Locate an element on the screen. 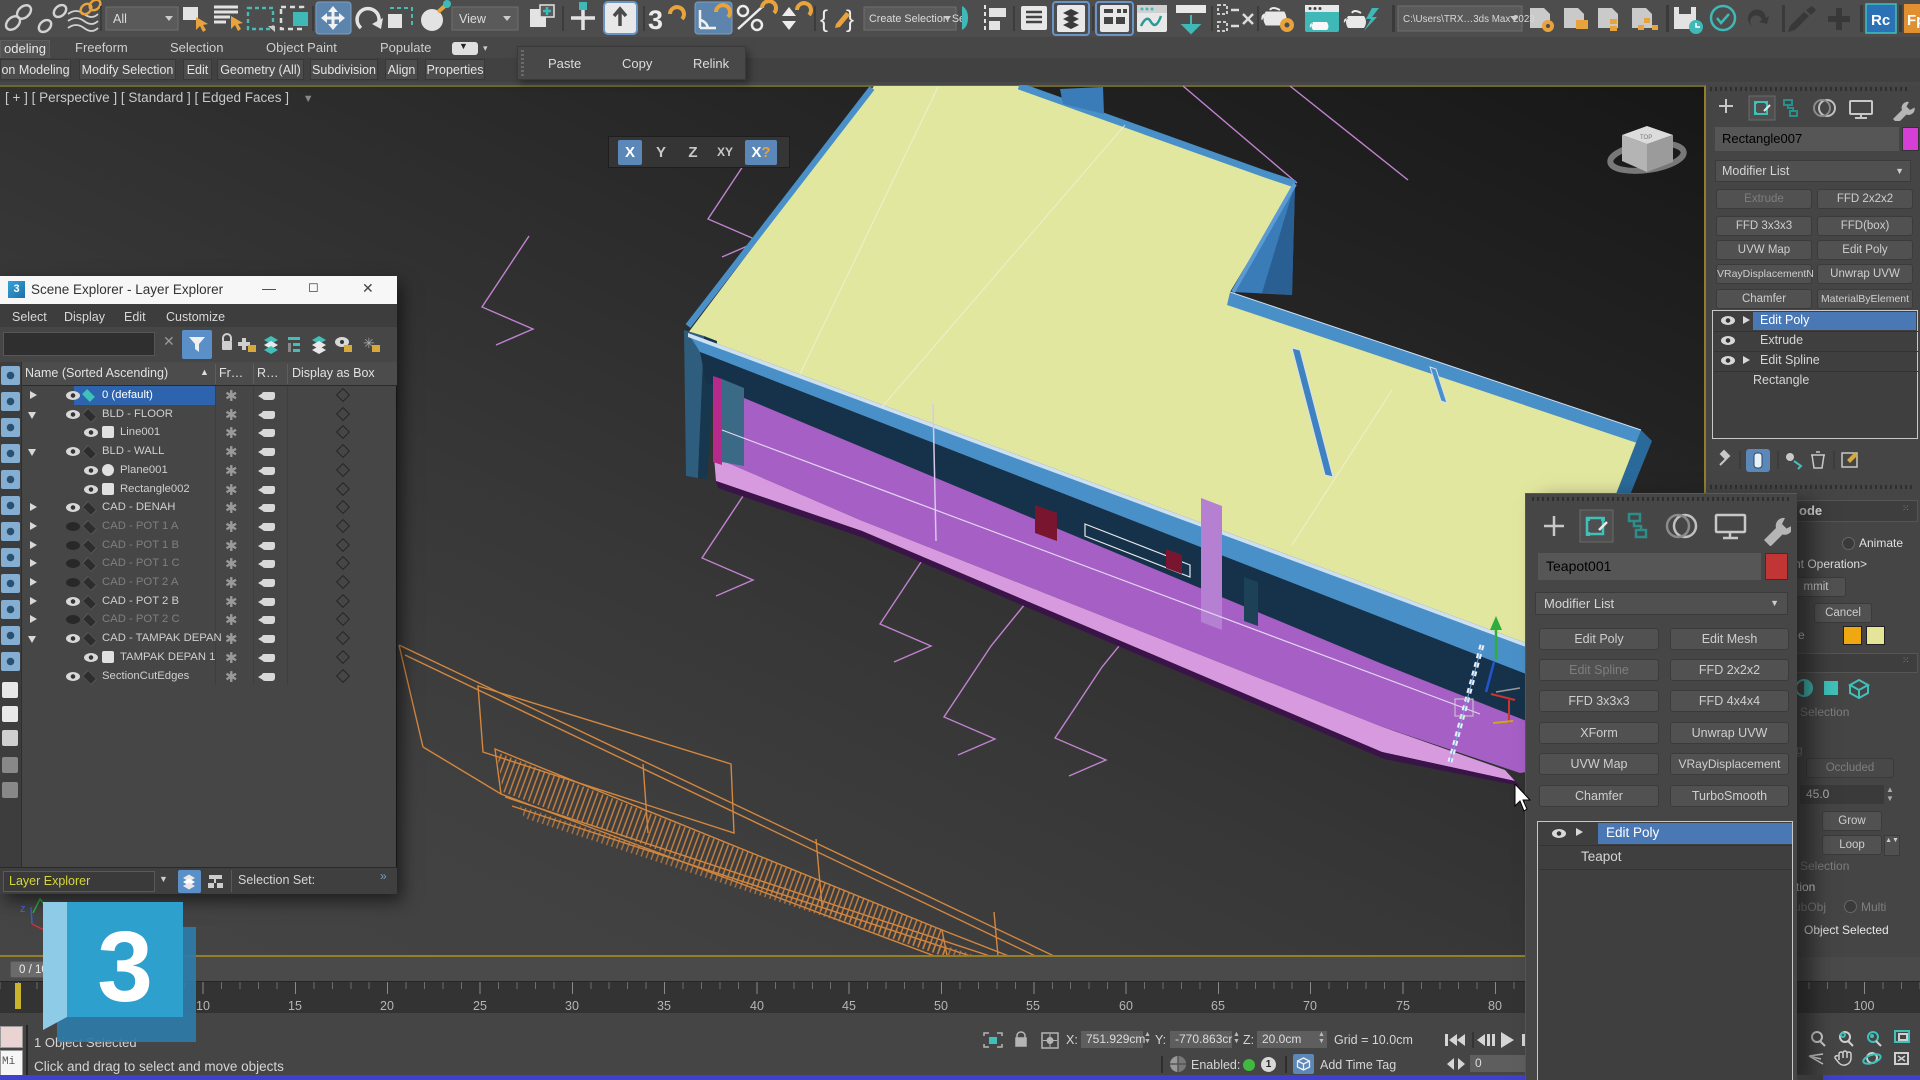 The height and width of the screenshot is (1080, 1920). svg-text: C:\Users\TRX…3ds Max 2023 is located at coordinates (1469, 19).